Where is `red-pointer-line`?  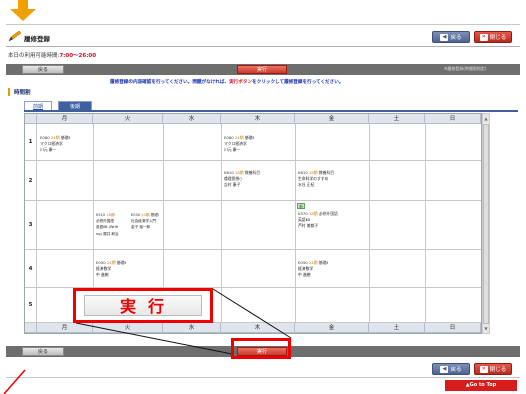
red-pointer-line is located at coordinates (14, 381).